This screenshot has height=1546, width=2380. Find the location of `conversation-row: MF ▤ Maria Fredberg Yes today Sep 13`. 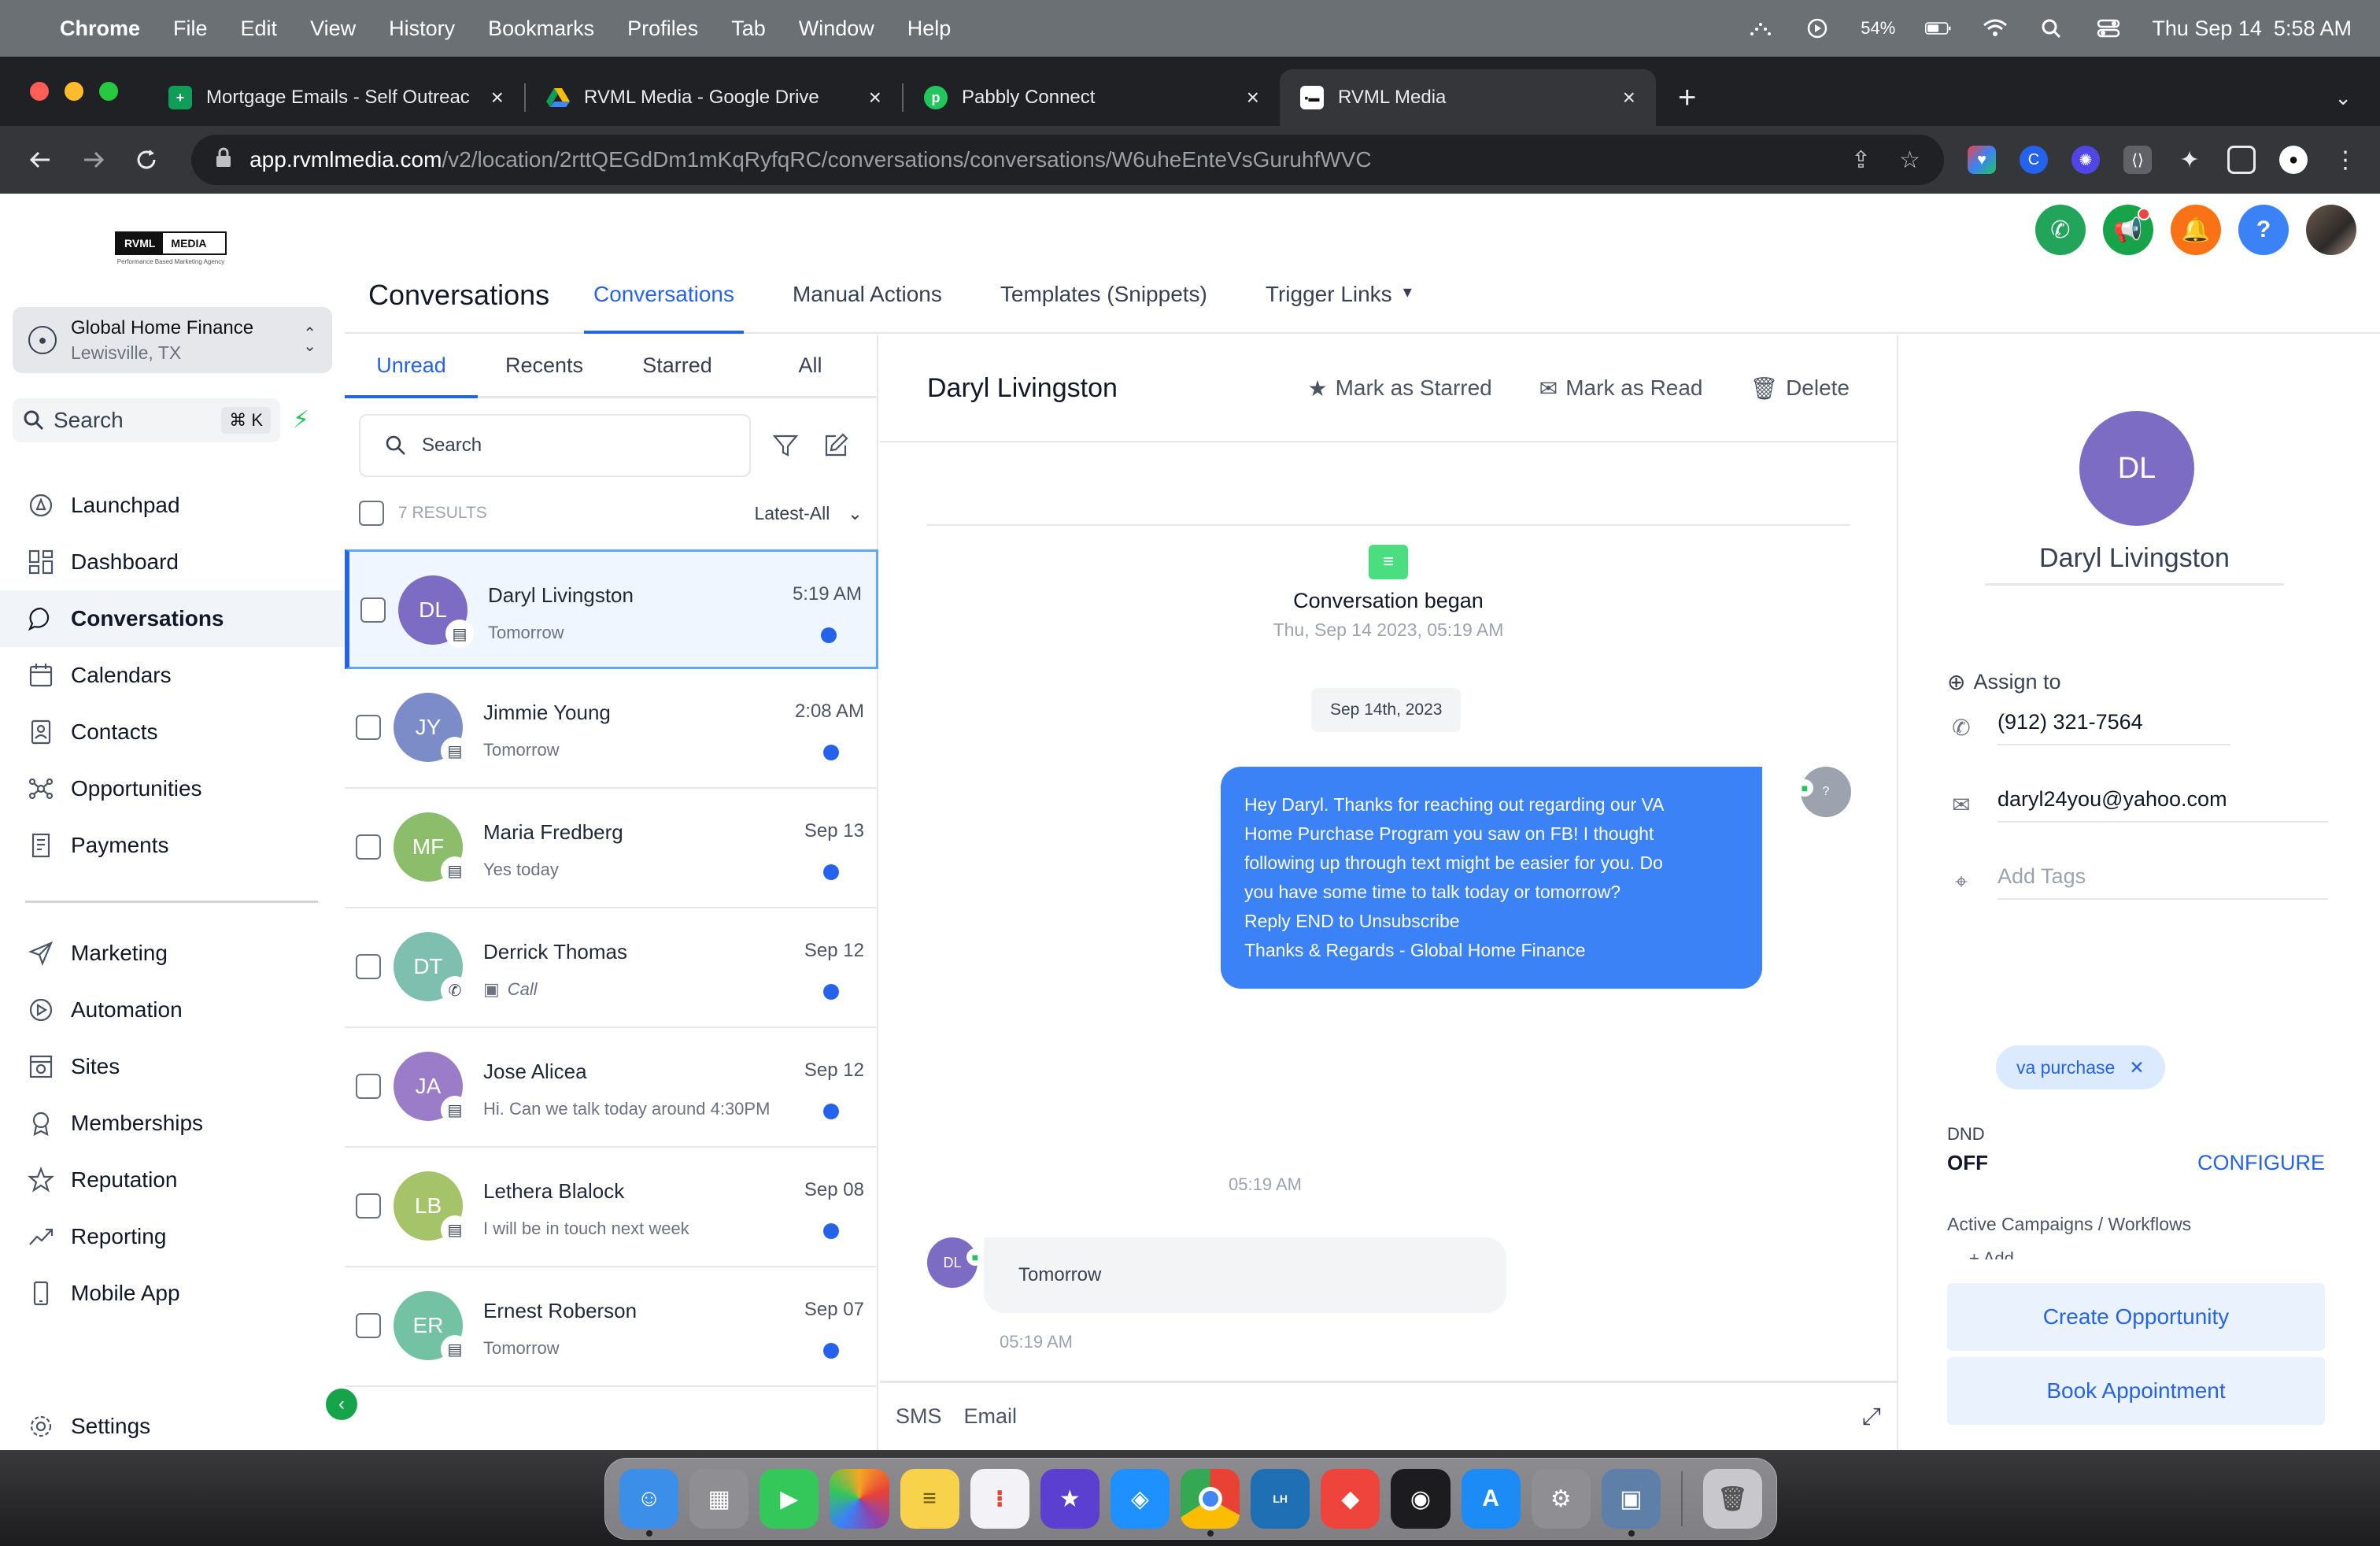

conversation-row: MF ▤ Maria Fredberg Yes today Sep 13 is located at coordinates (611, 848).